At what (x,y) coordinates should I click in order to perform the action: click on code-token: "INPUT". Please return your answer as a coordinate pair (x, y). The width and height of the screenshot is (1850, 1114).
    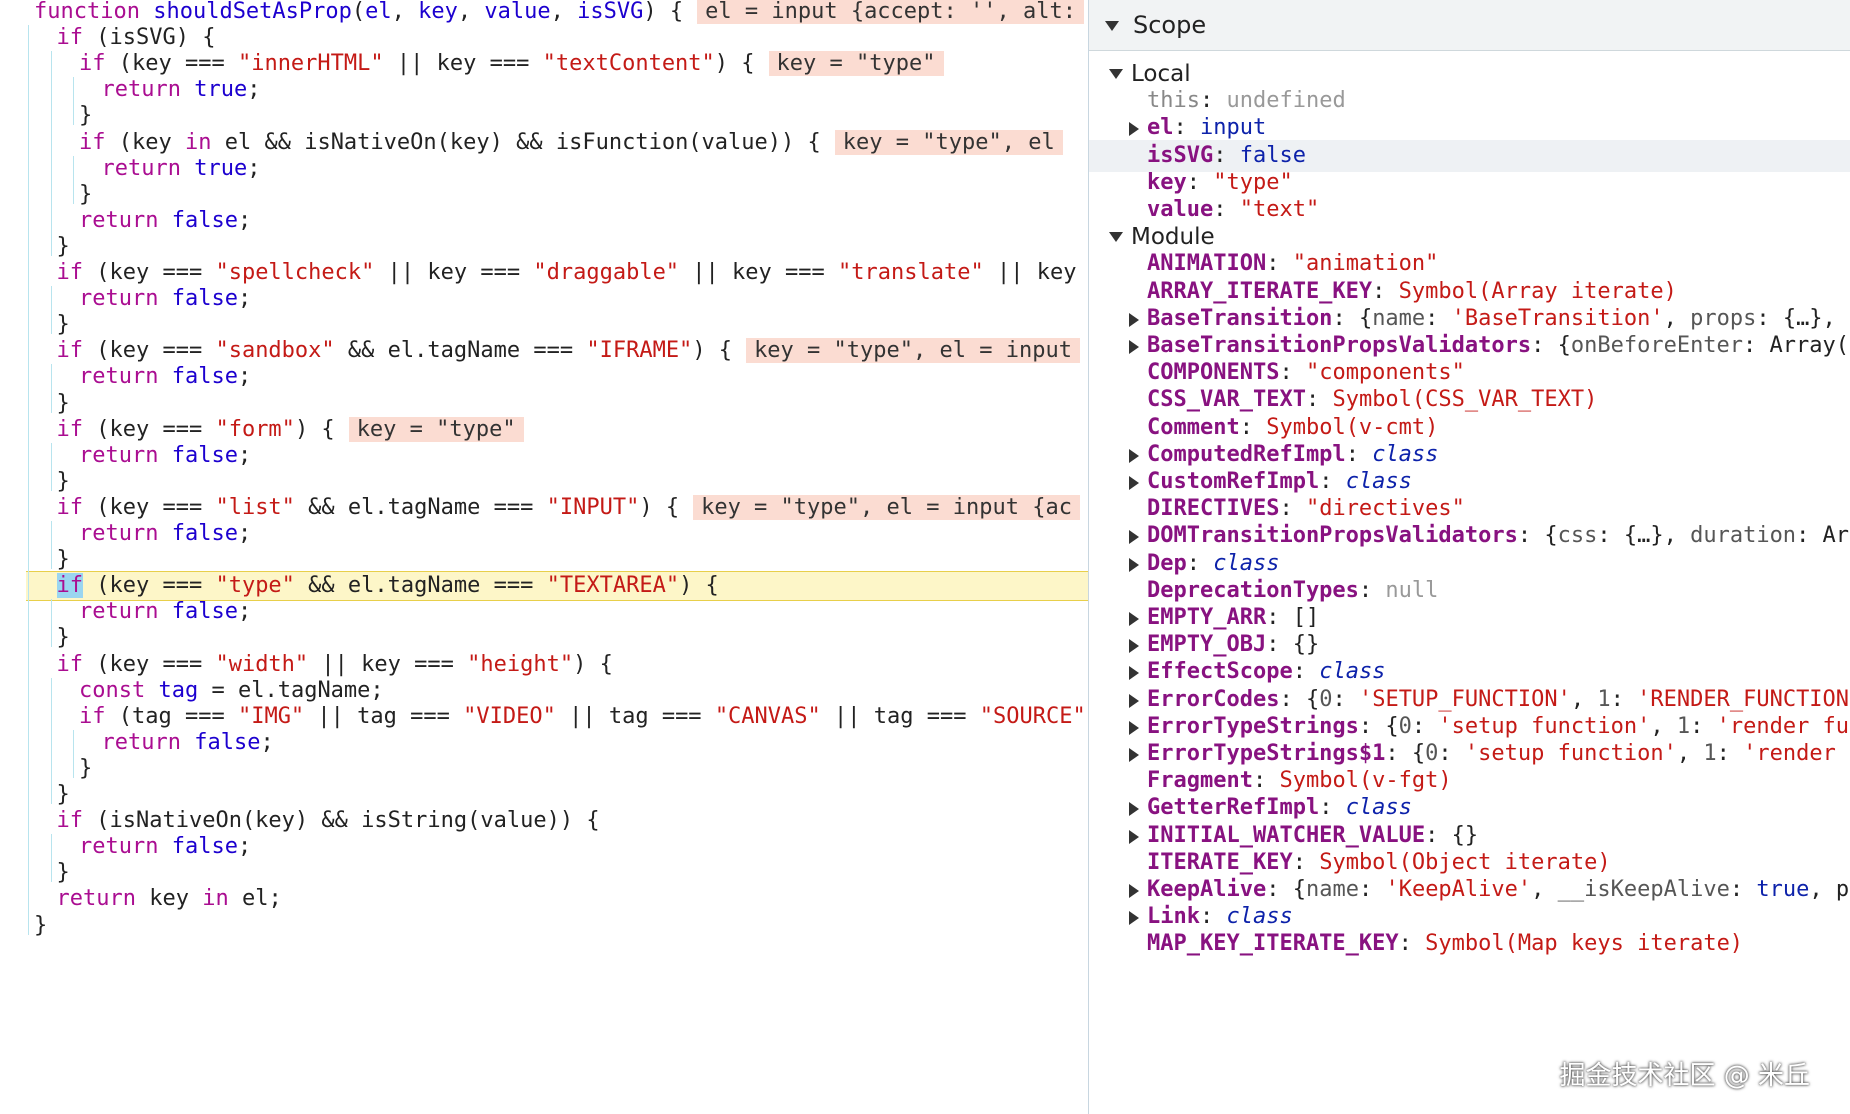
    Looking at the image, I should click on (593, 507).